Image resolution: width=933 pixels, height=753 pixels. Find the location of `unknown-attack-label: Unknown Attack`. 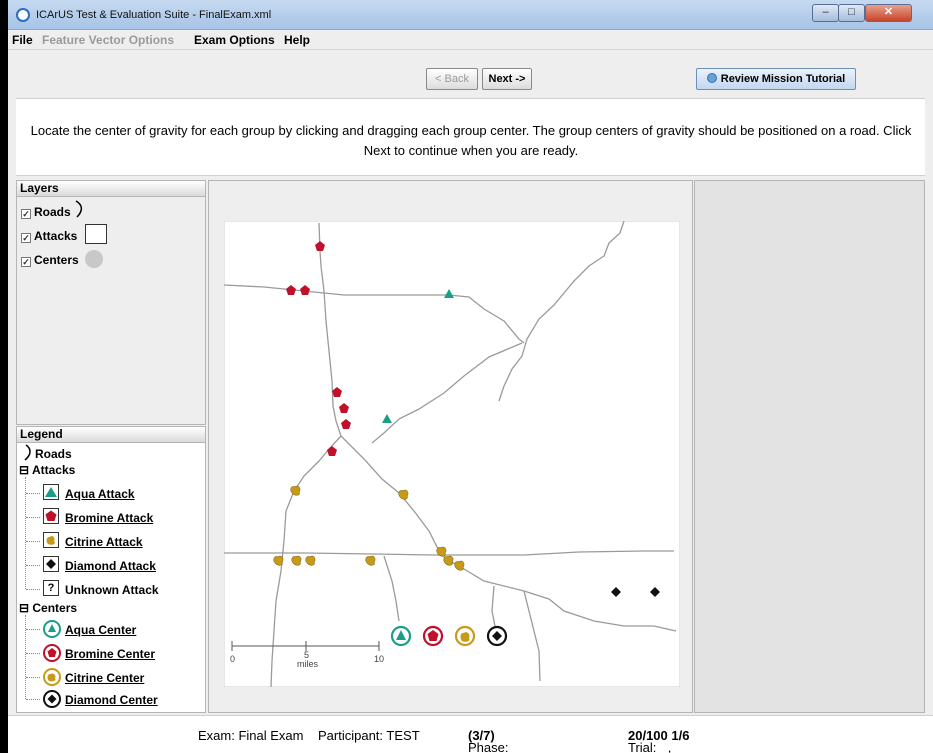

unknown-attack-label: Unknown Attack is located at coordinates (112, 590).